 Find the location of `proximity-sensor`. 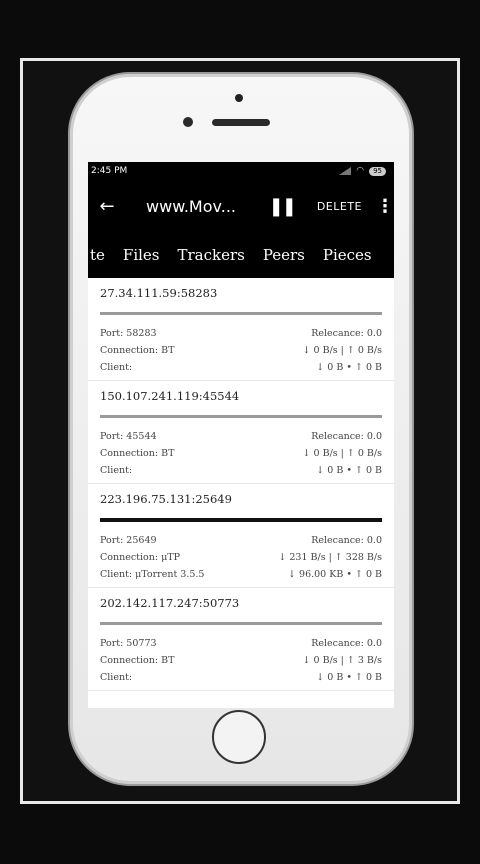

proximity-sensor is located at coordinates (239, 98).